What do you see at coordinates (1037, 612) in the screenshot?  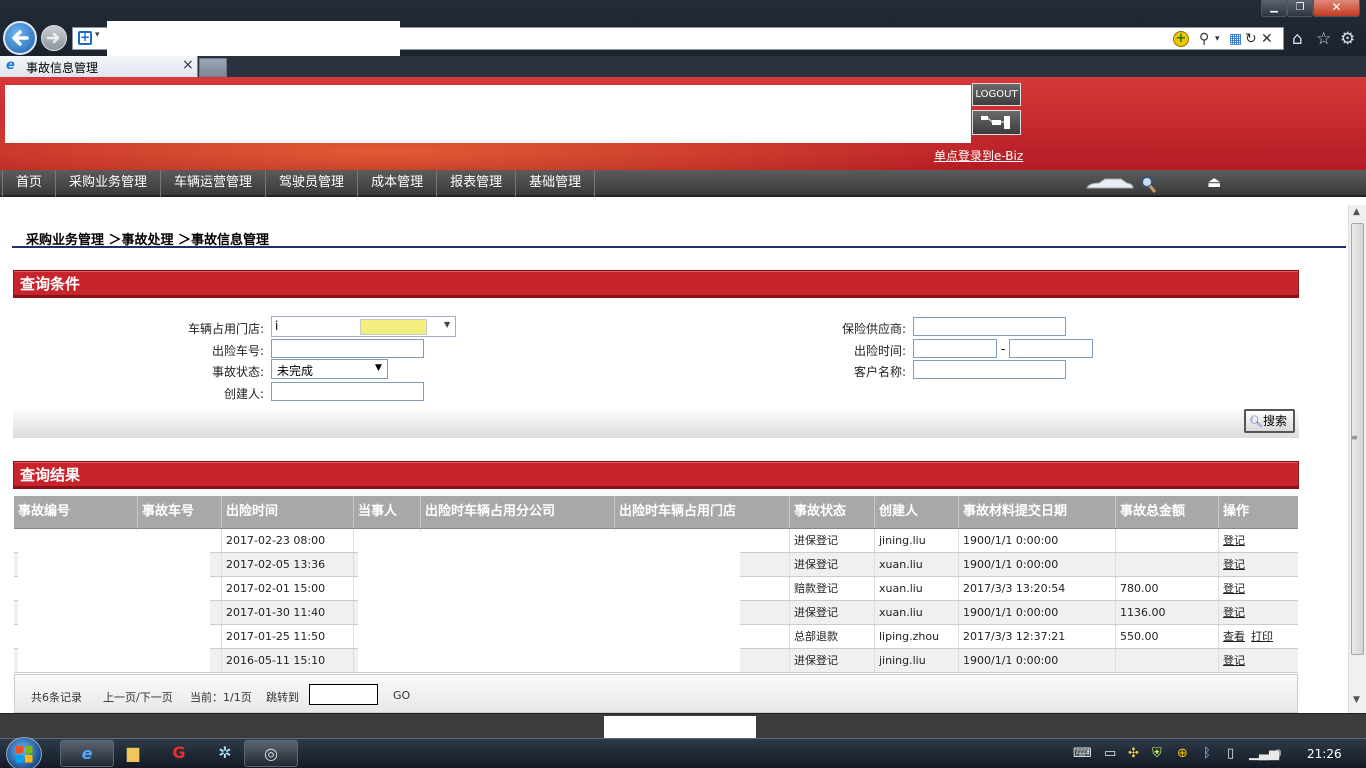 I see `cell-submit-date: 1900/1/1 0:00:00` at bounding box center [1037, 612].